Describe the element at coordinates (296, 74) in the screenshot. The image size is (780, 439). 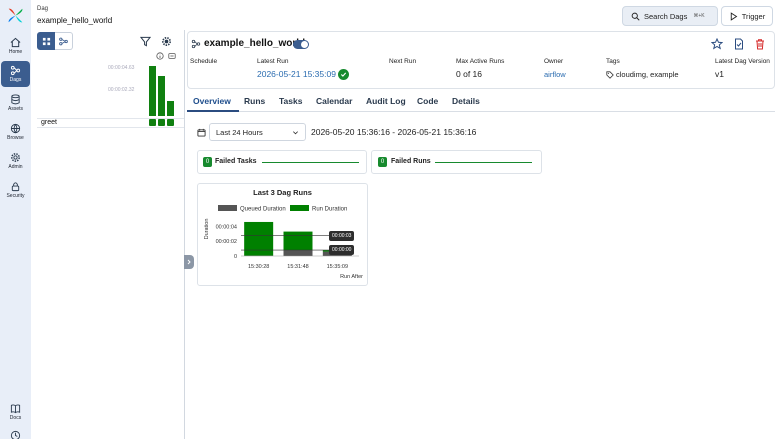
I see `latest-run-link: 2026-05-21 15:35:09` at that location.